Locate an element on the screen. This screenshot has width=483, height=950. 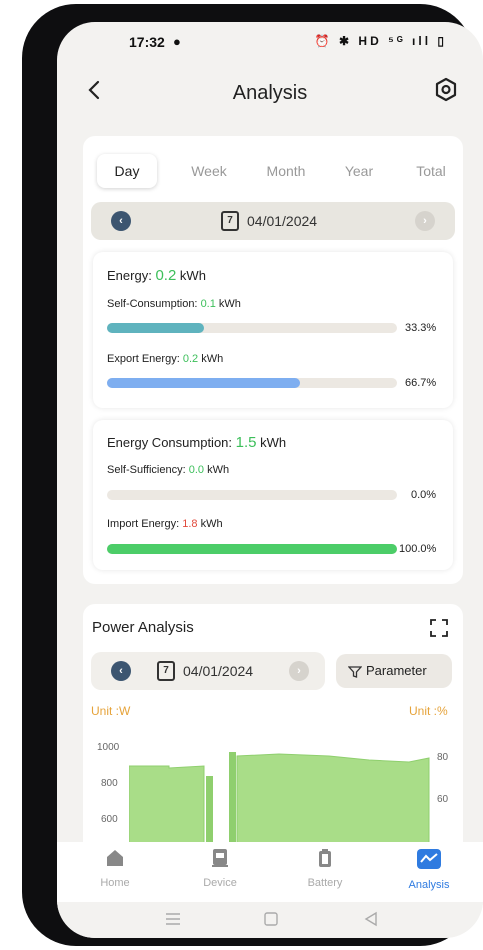
header: Analysis is located at coordinates (270, 91).